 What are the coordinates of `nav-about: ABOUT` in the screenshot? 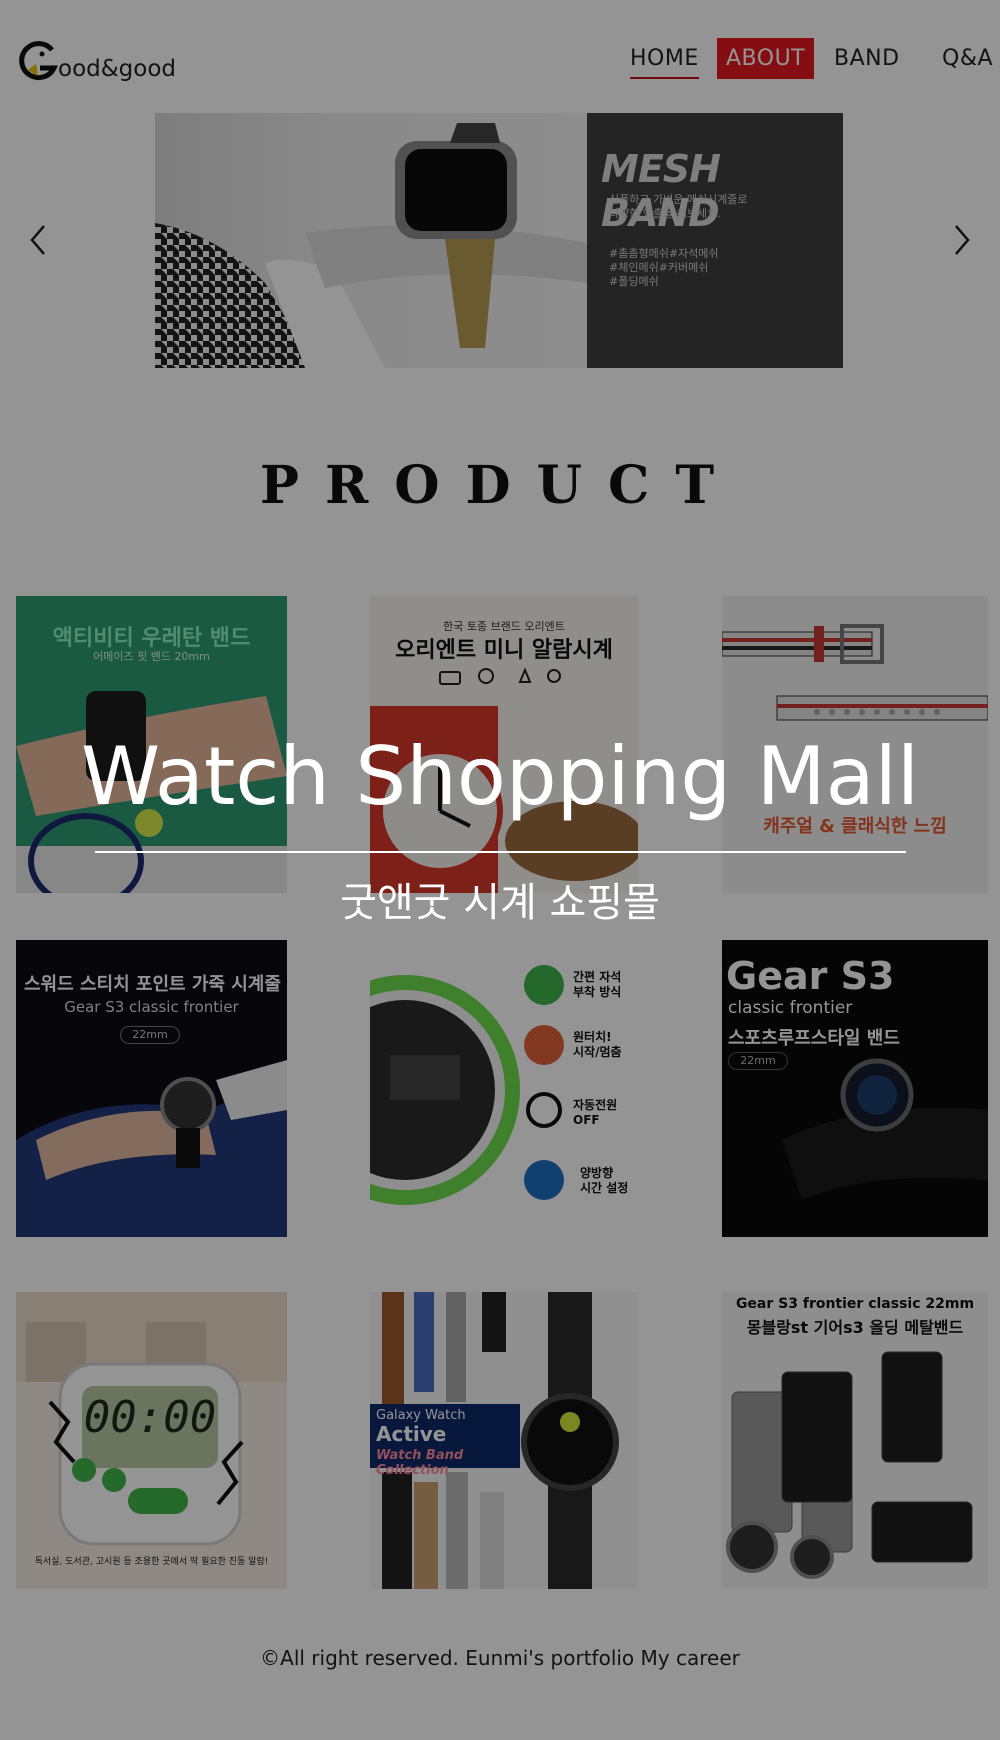 It's located at (766, 58).